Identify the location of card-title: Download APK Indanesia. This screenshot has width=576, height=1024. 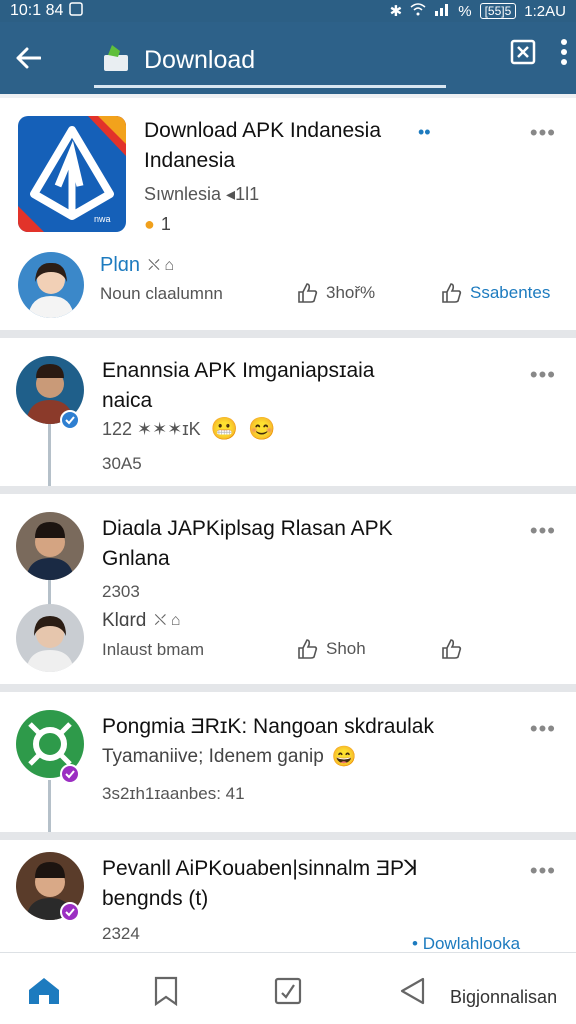
(262, 131).